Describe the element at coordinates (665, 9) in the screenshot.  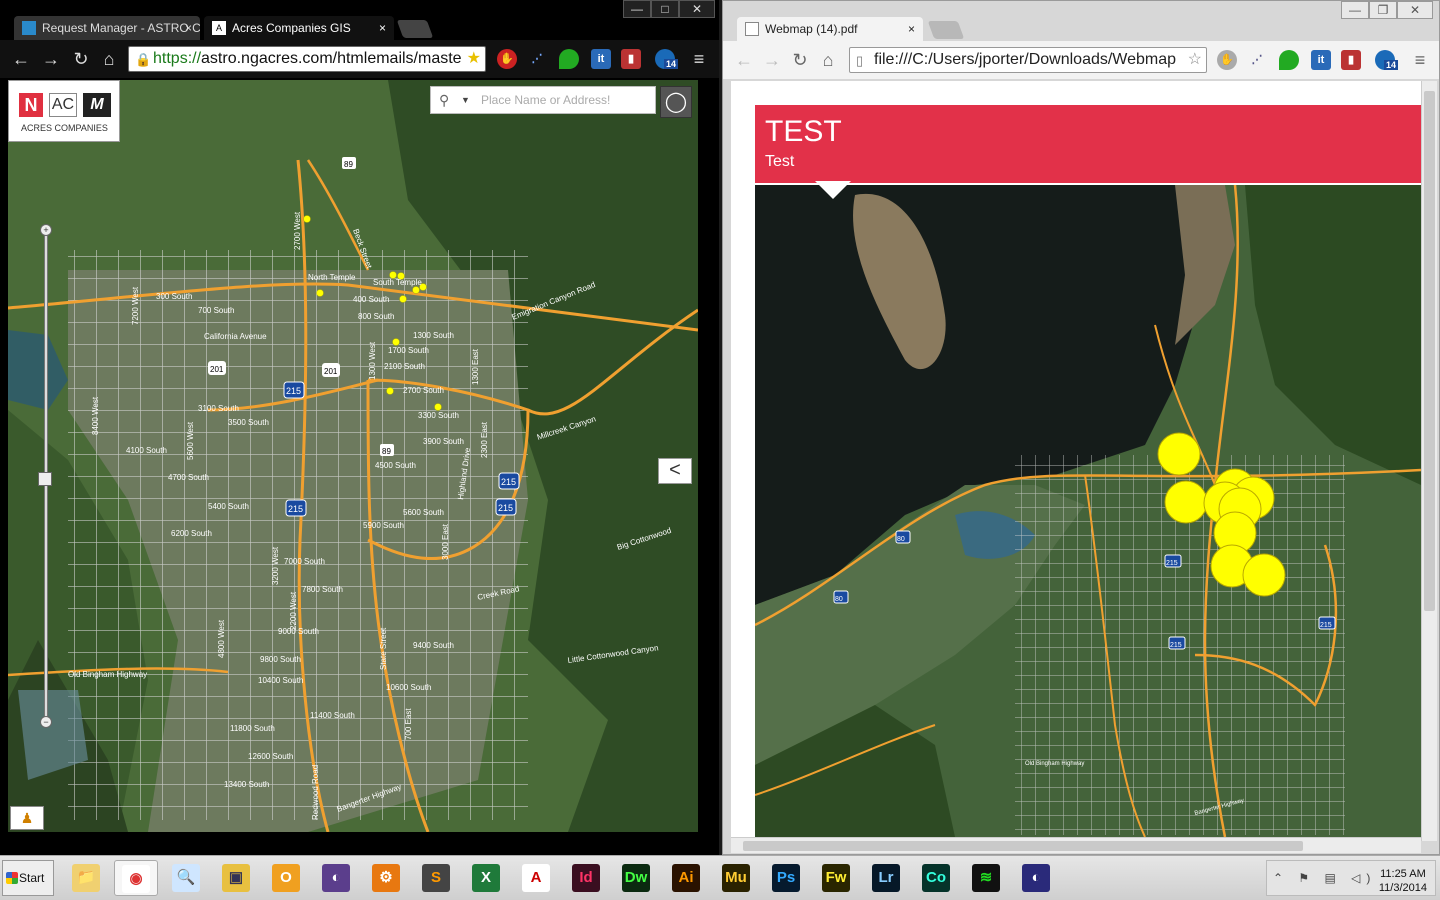
I see `maximize-icon: □` at that location.